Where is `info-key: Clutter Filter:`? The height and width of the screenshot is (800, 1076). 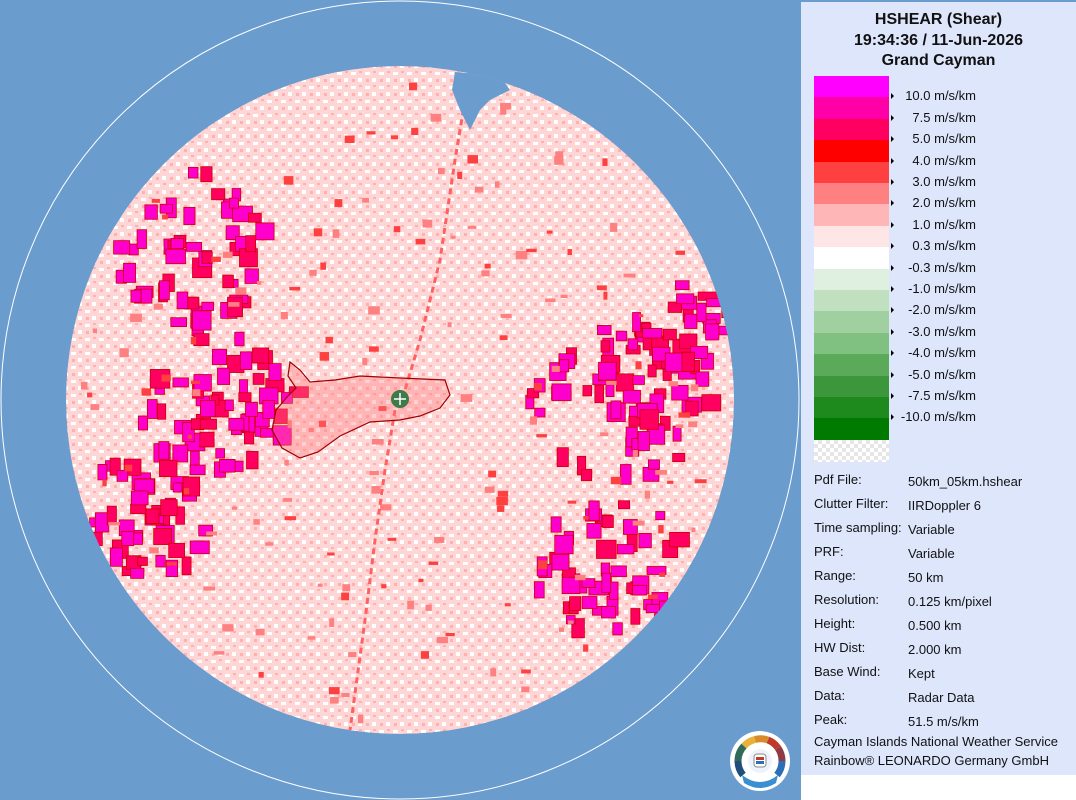 info-key: Clutter Filter: is located at coordinates (851, 503).